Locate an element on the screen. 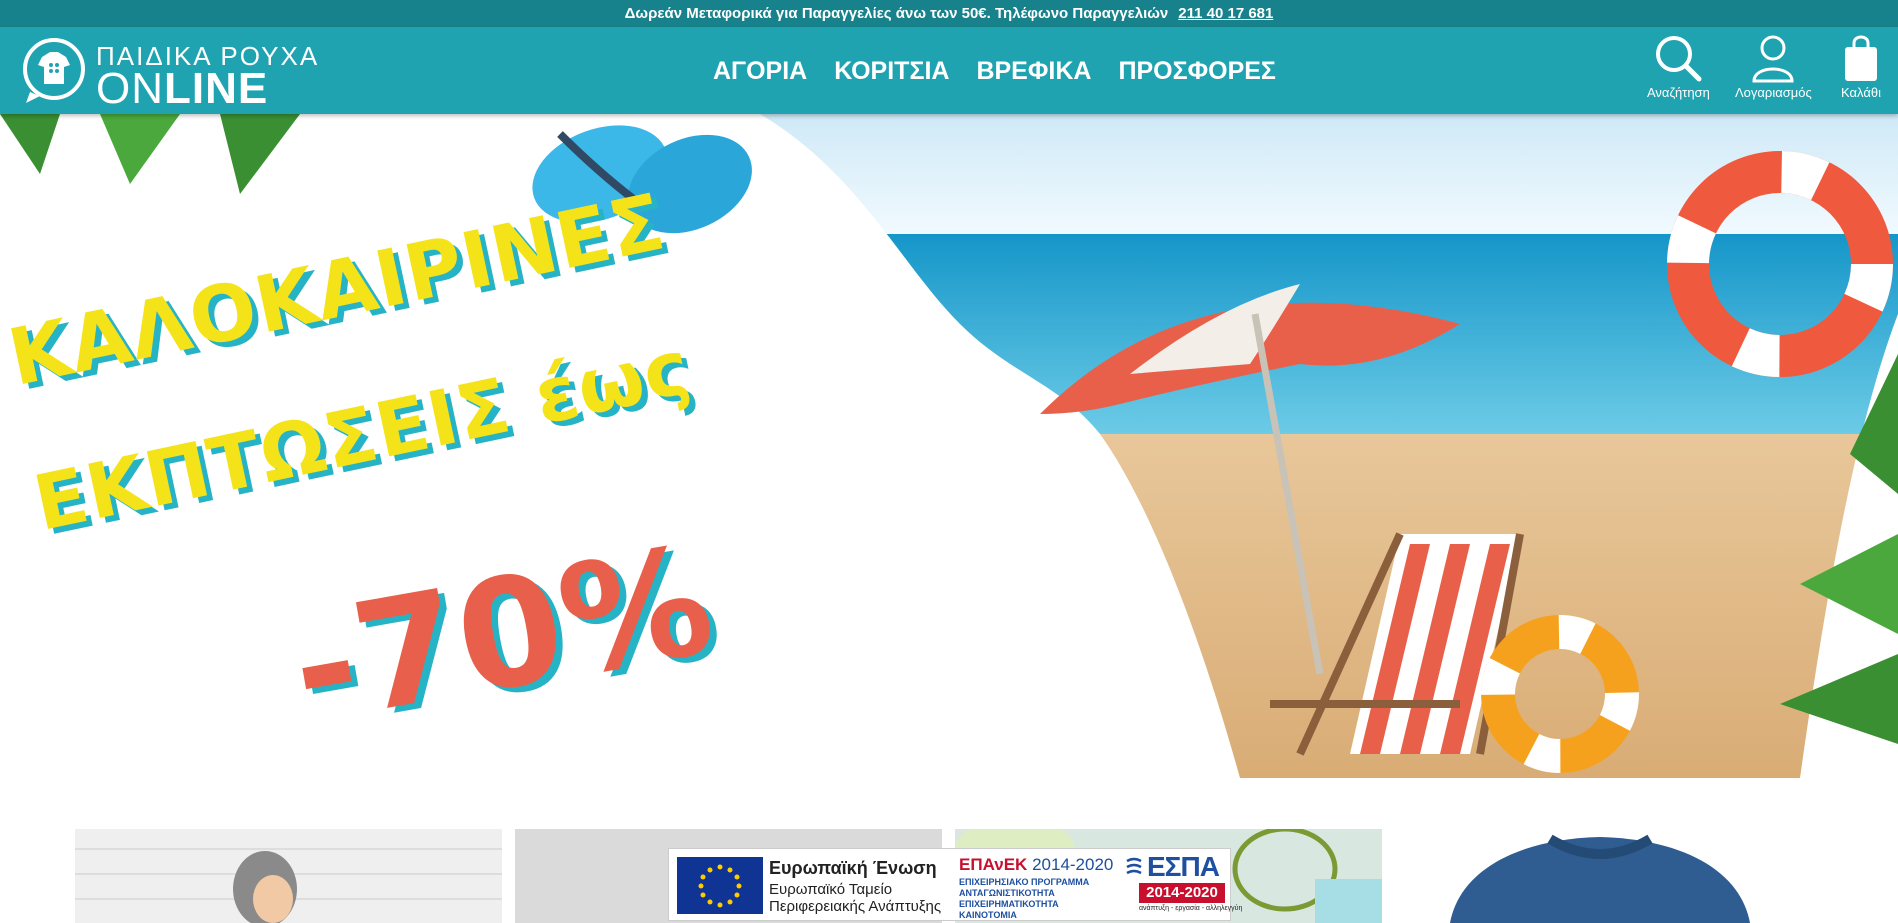 The image size is (1898, 923). logo-line: LINE is located at coordinates (216, 88).